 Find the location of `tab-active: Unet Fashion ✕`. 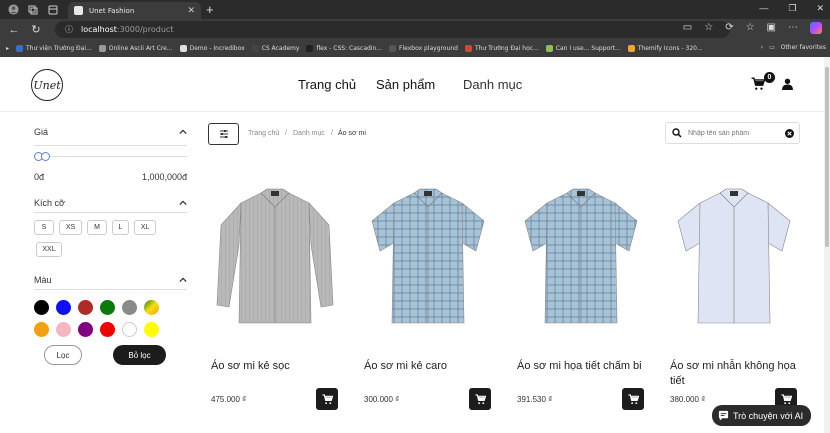

tab-active: Unet Fashion ✕ is located at coordinates (134, 10).